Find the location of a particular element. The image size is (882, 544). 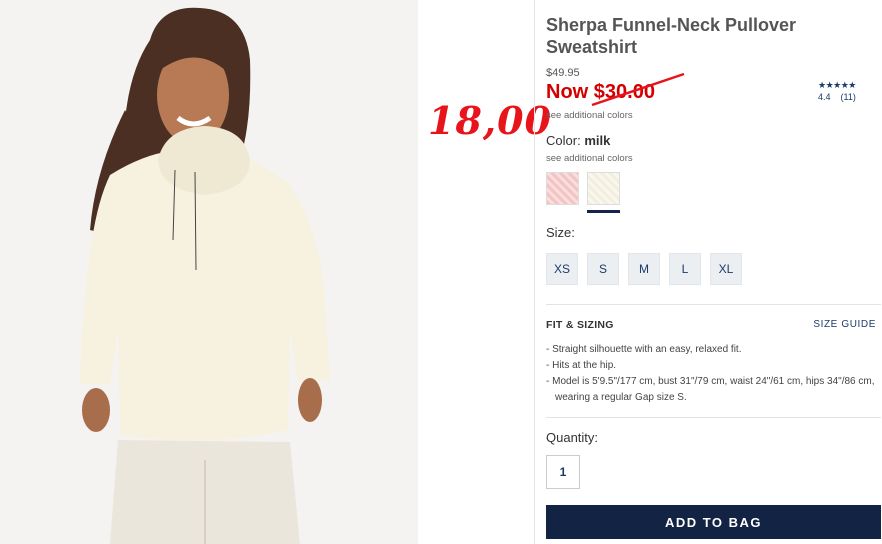

color-swatch-pink is located at coordinates (562, 188).